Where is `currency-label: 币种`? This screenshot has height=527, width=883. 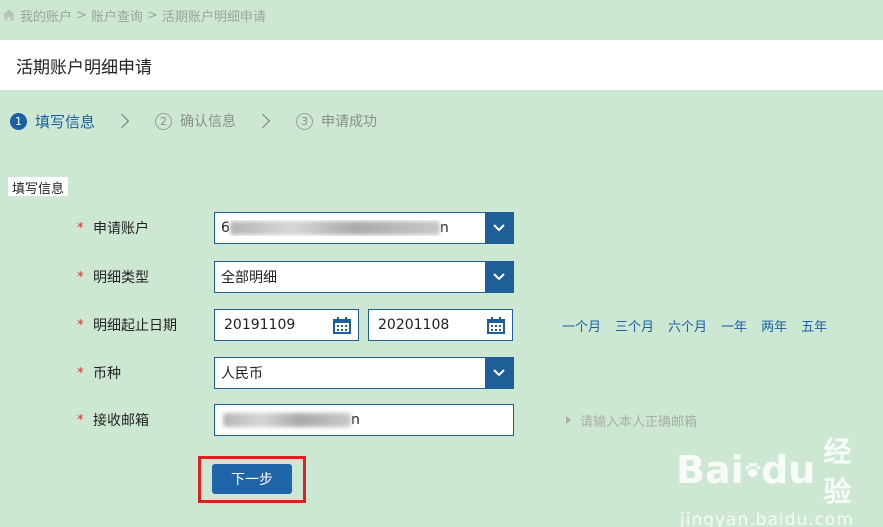
currency-label: 币种 is located at coordinates (107, 374).